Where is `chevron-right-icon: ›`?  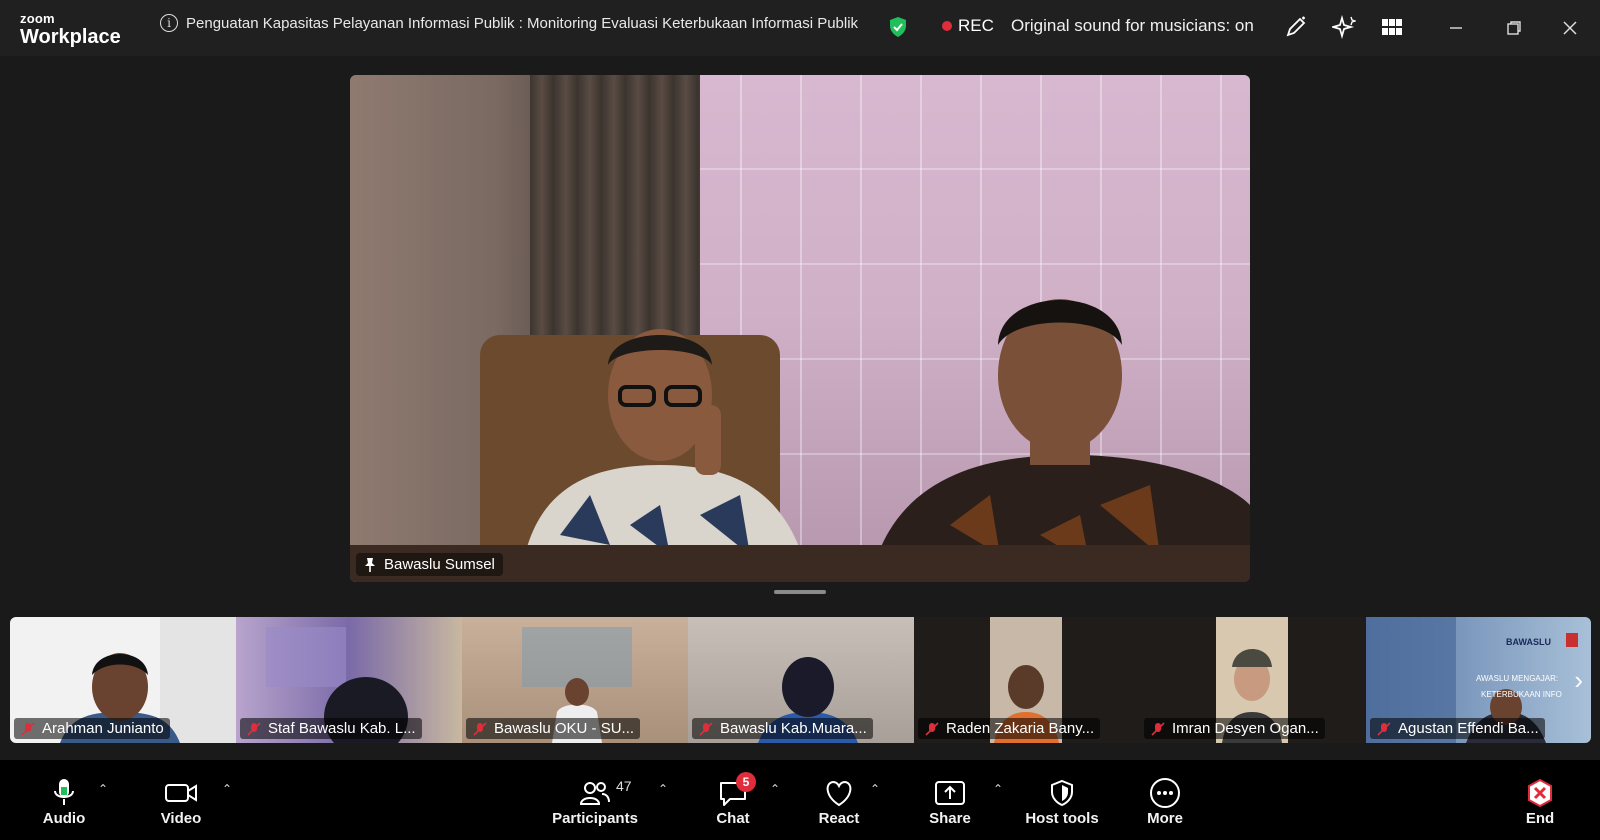
chevron-right-icon: › is located at coordinates (1578, 680).